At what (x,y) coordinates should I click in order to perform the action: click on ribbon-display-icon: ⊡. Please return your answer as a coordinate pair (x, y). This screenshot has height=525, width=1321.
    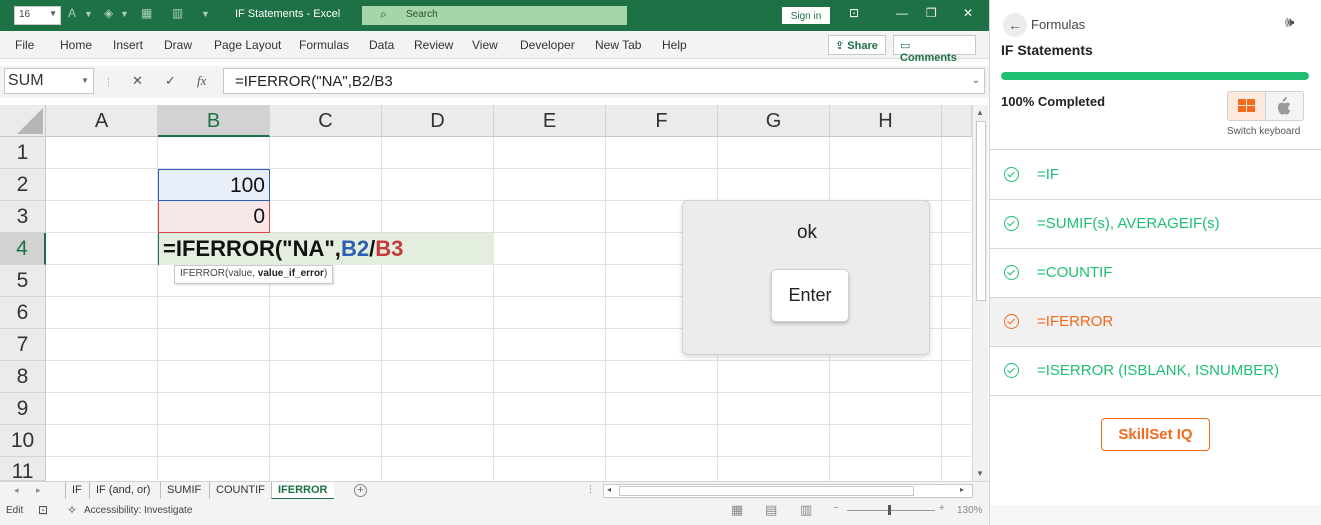
    Looking at the image, I should click on (854, 13).